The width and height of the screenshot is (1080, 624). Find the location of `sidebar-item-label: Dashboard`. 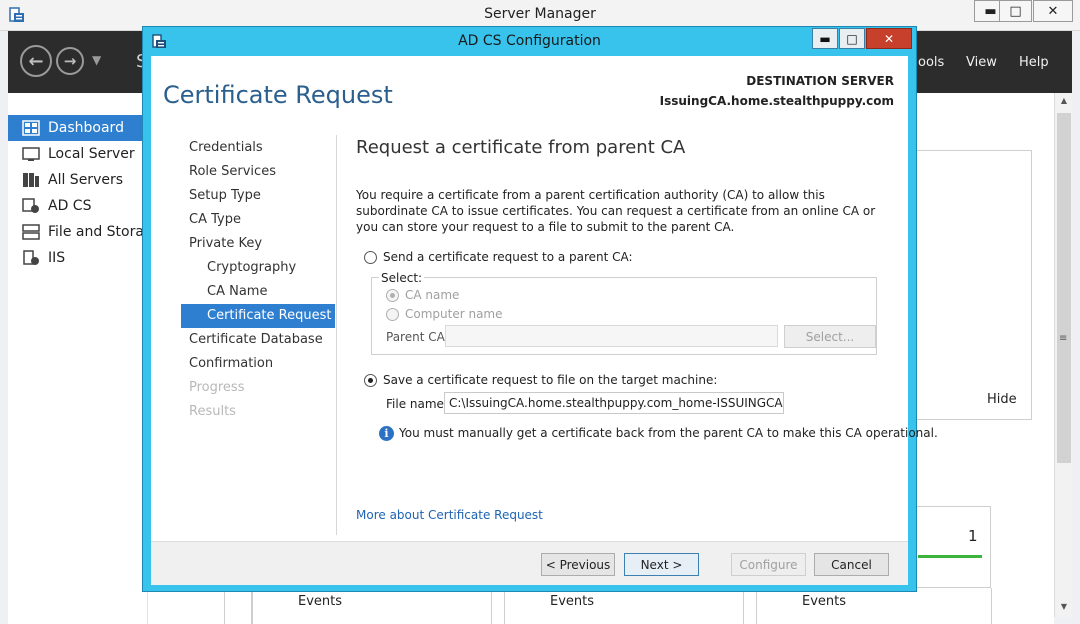

sidebar-item-label: Dashboard is located at coordinates (86, 128).